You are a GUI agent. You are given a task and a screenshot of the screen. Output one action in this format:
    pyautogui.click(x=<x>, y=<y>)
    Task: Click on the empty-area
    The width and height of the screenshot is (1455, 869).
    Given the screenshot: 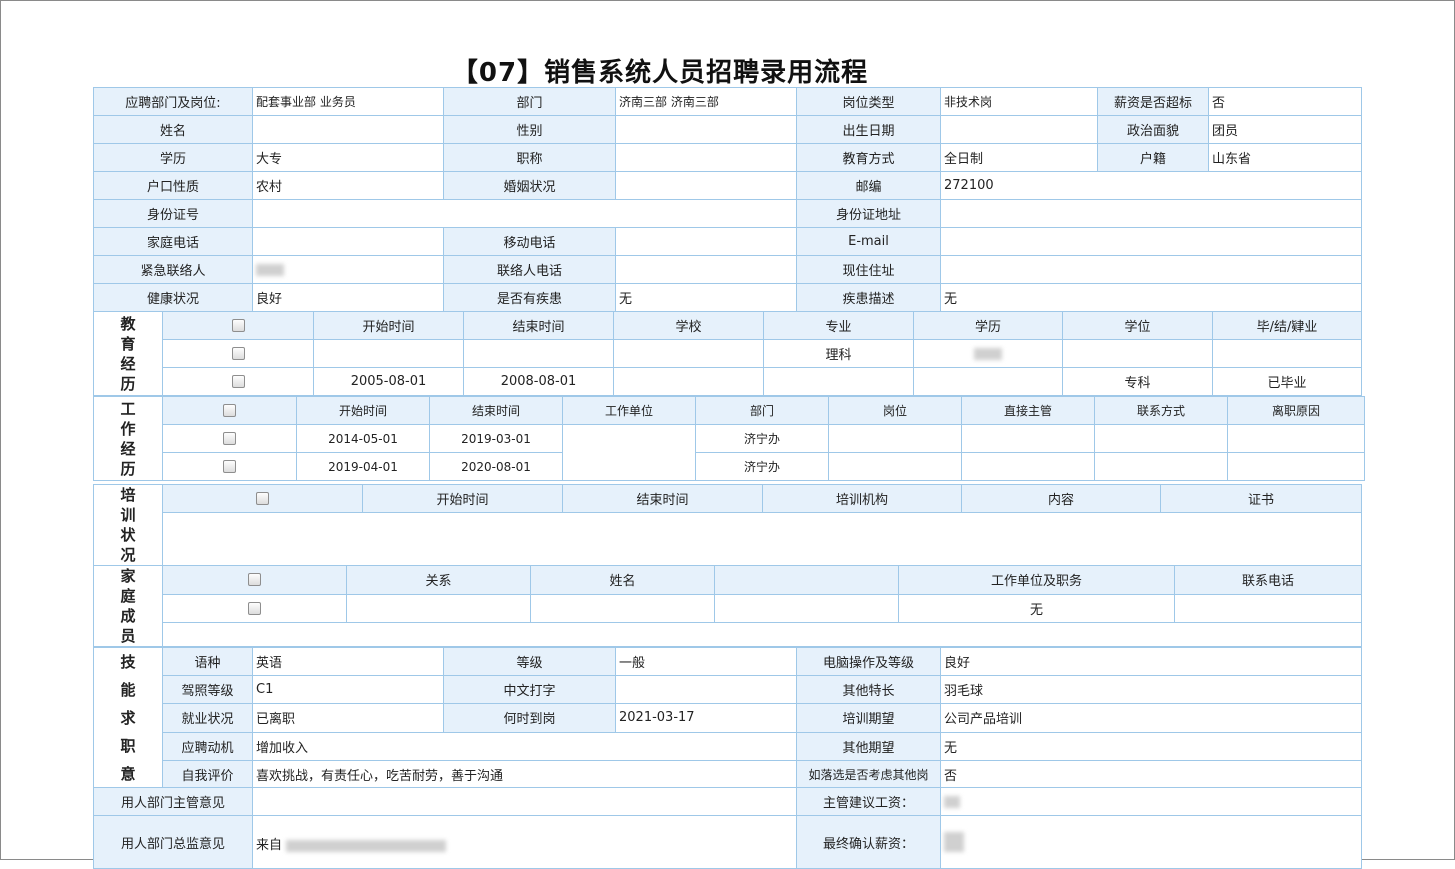 What is the action you would take?
    pyautogui.click(x=762, y=539)
    